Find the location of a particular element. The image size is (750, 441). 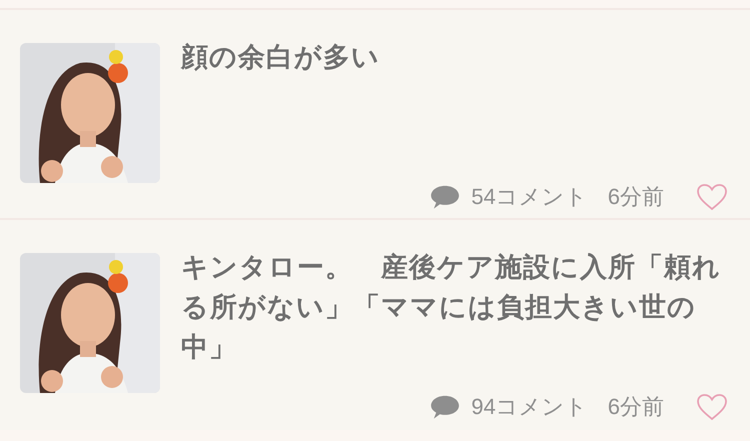

comment-count: 54コメント is located at coordinates (529, 197).